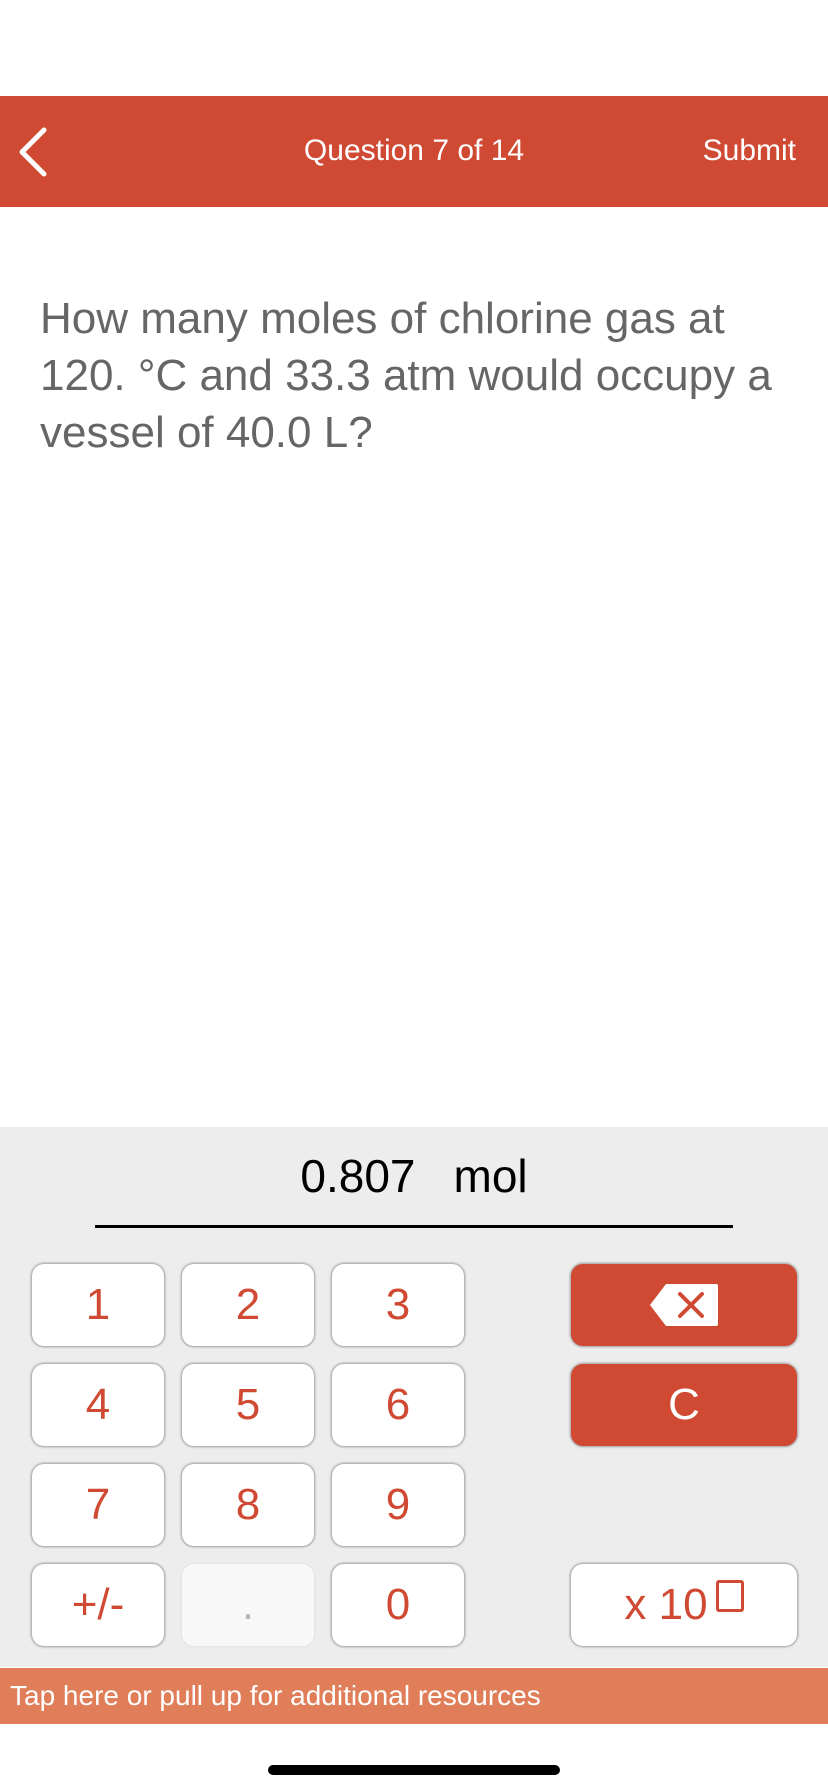 The image size is (828, 1792). I want to click on backspace-button, so click(684, 1305).